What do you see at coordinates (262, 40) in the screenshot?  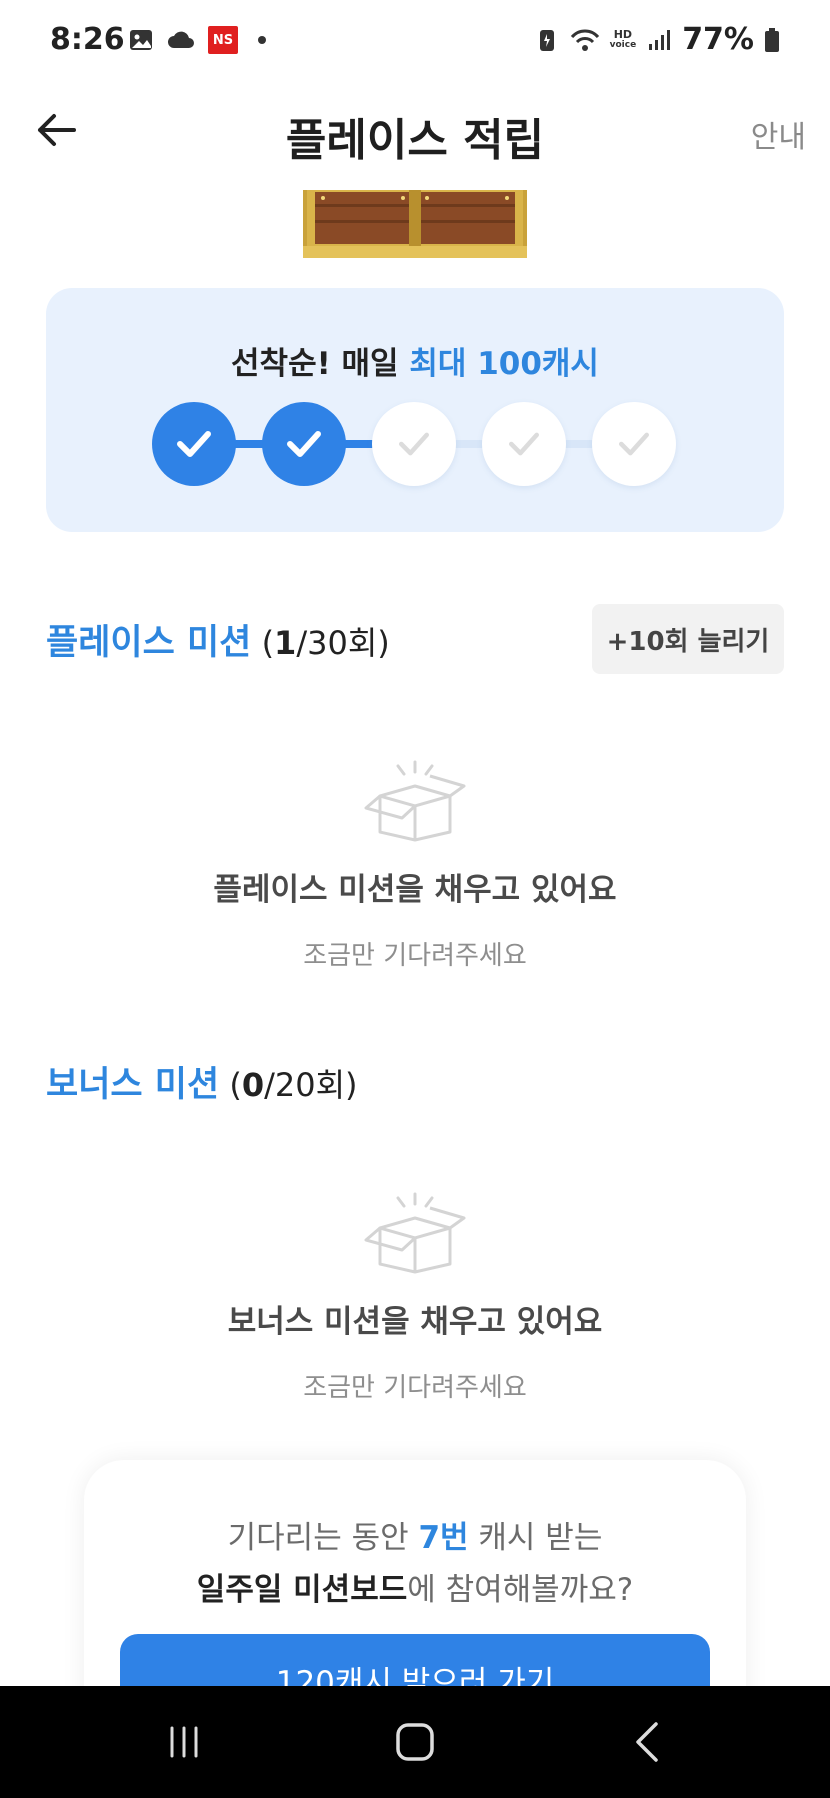 I see `more-notifications-dot` at bounding box center [262, 40].